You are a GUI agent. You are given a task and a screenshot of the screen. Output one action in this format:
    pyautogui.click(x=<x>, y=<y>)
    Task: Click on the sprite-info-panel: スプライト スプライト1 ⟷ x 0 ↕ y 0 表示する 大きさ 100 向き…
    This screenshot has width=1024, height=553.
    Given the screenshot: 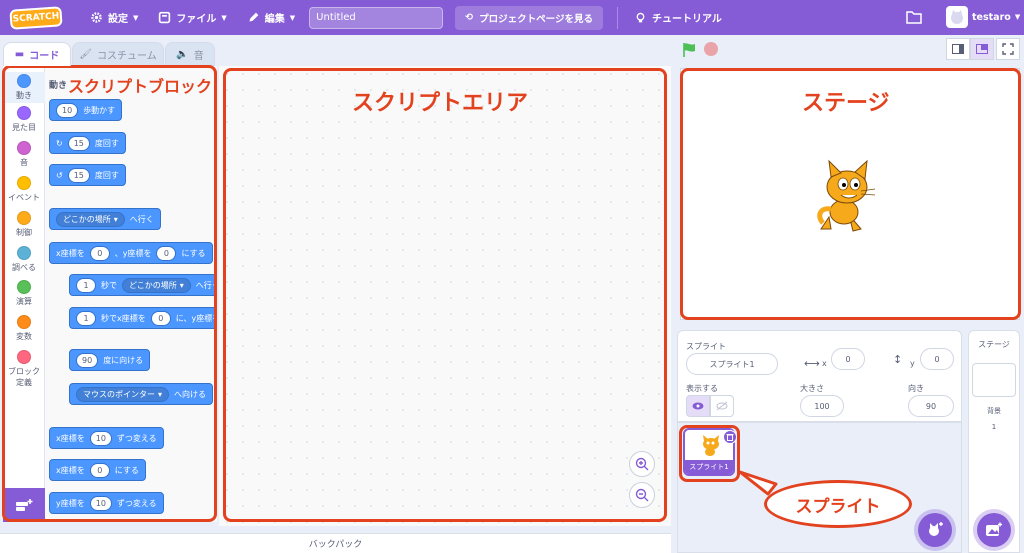 What is the action you would take?
    pyautogui.click(x=819, y=376)
    